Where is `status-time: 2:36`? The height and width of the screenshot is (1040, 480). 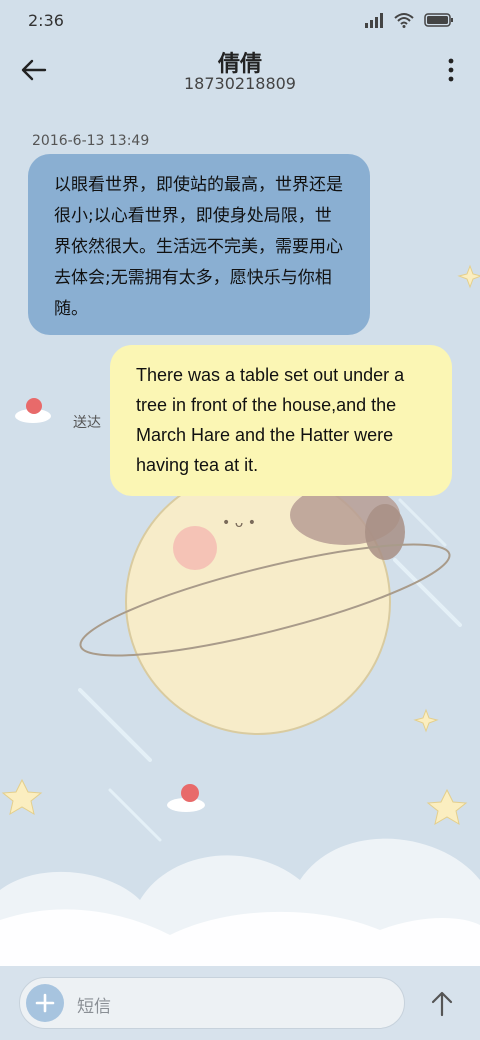 status-time: 2:36 is located at coordinates (46, 20).